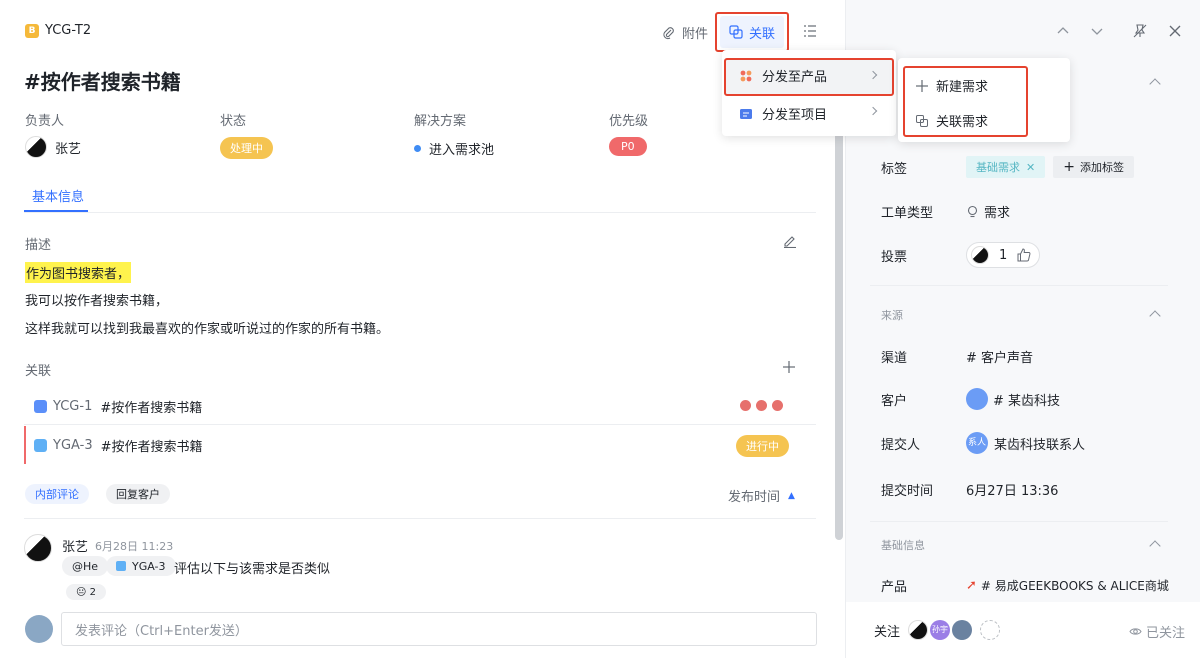  I want to click on customer-value: # 某齿科技, so click(1026, 399).